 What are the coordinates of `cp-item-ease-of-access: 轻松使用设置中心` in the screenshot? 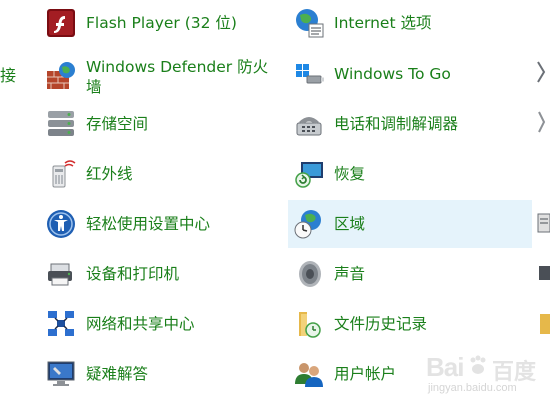 It's located at (160, 224).